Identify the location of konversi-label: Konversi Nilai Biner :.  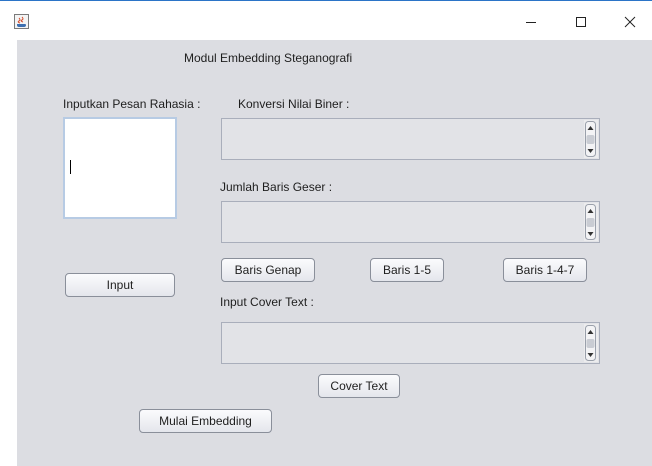
(294, 104).